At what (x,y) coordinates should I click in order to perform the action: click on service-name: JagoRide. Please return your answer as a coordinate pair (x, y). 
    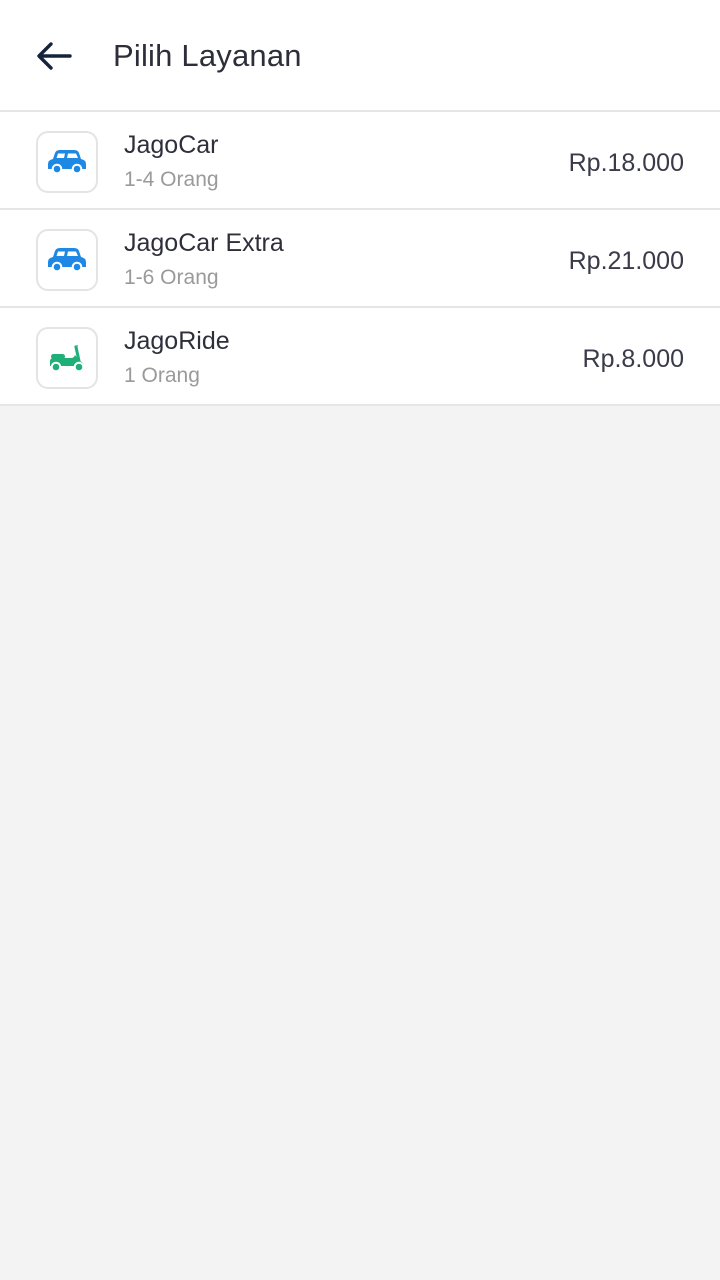
    Looking at the image, I should click on (177, 341).